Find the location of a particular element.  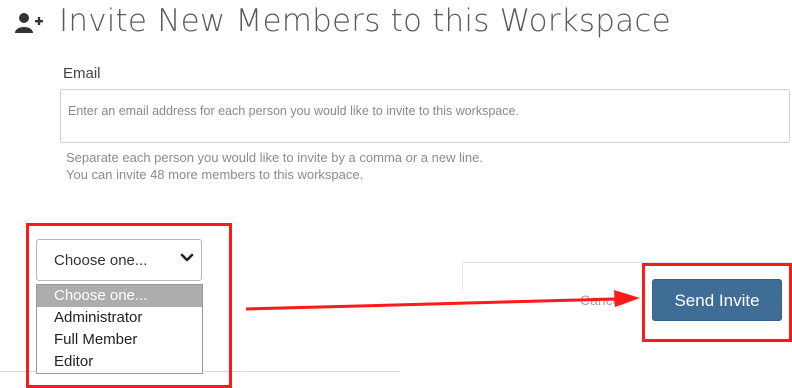

email-label: Email is located at coordinates (82, 73).